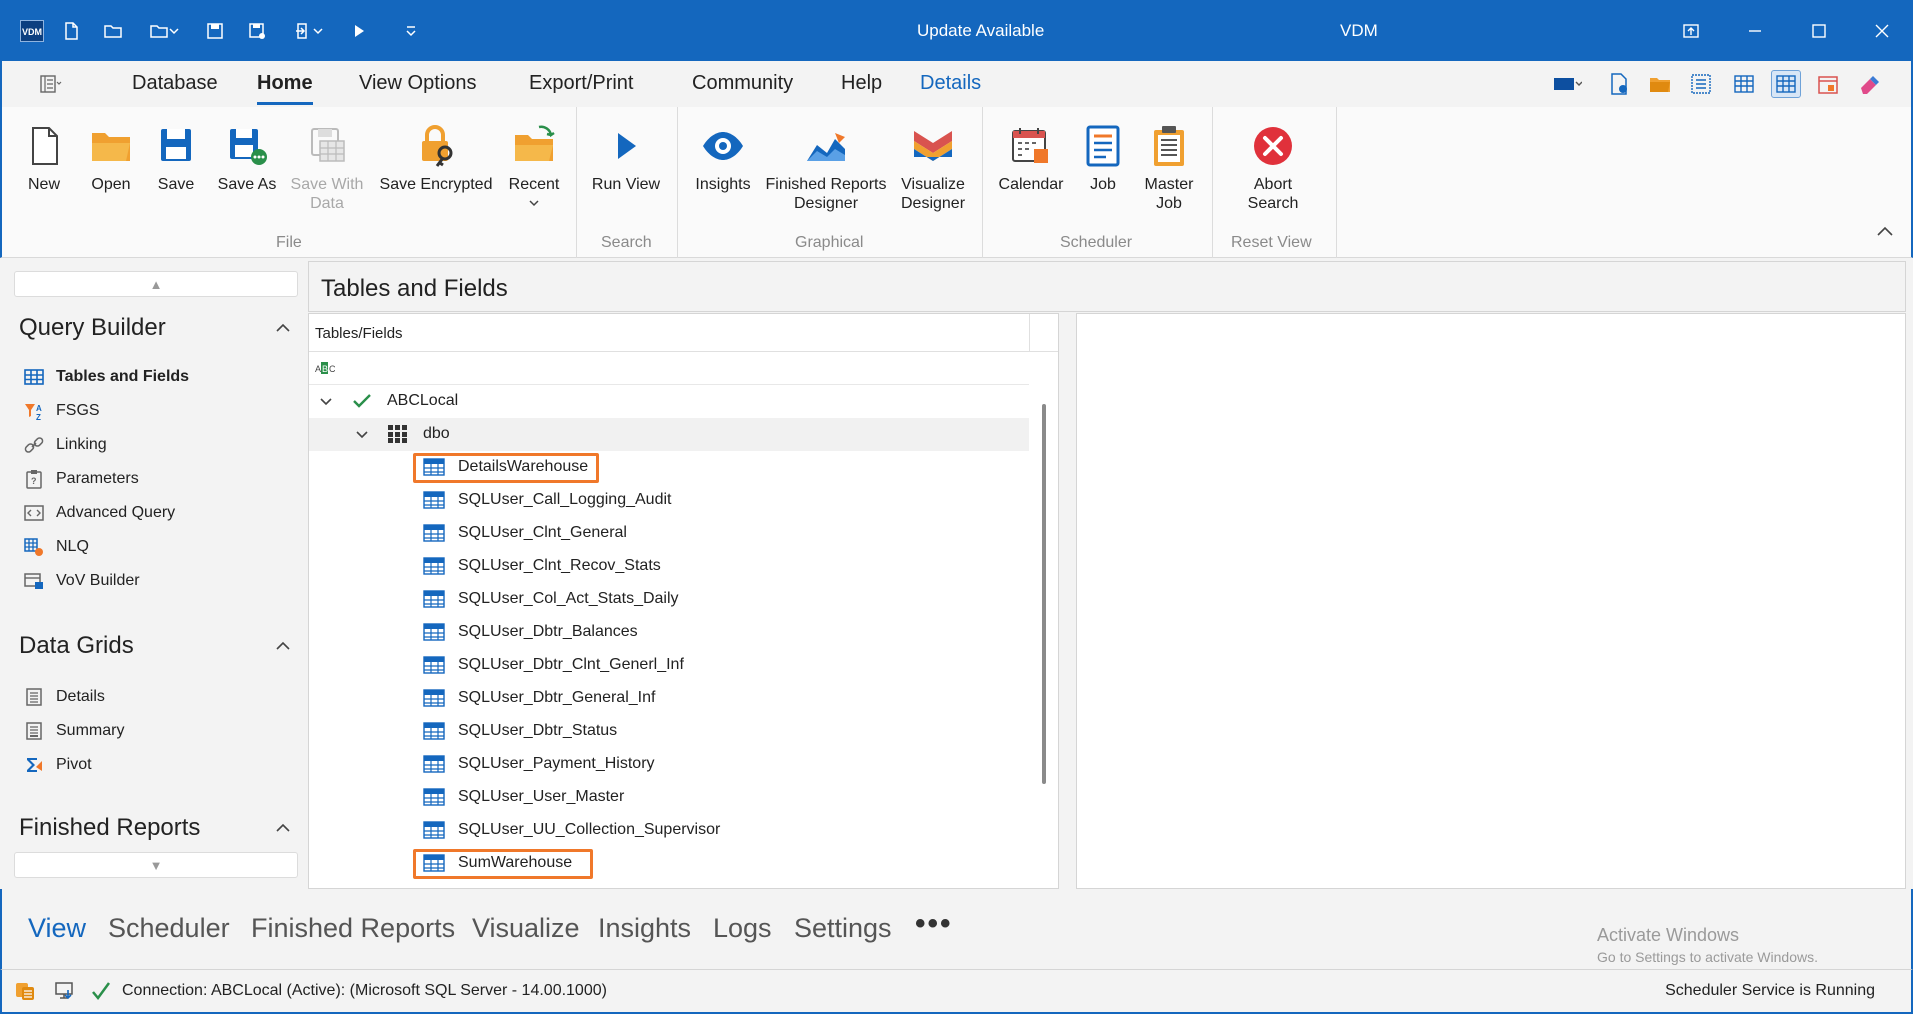  What do you see at coordinates (669, 566) in the screenshot?
I see `tree-row-table: SQLUser_Clnt_Recov_Stats` at bounding box center [669, 566].